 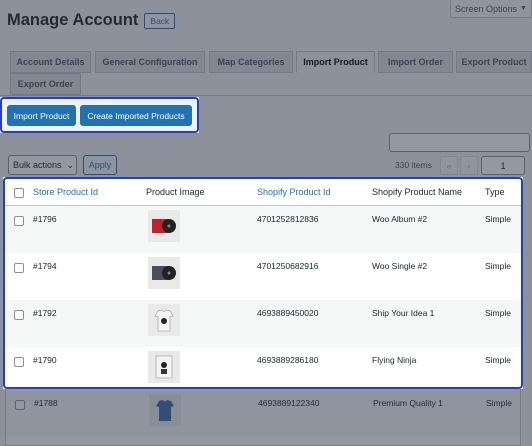 What do you see at coordinates (99, 115) in the screenshot?
I see `actions-highlight-frame` at bounding box center [99, 115].